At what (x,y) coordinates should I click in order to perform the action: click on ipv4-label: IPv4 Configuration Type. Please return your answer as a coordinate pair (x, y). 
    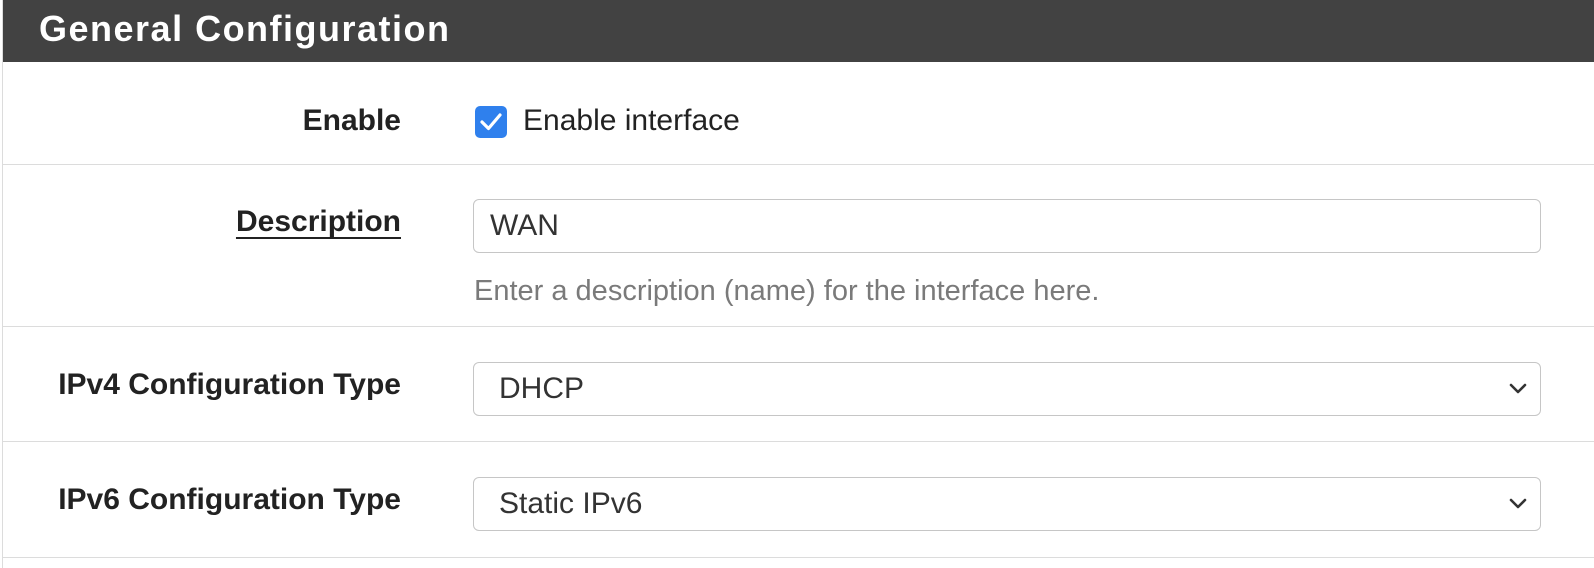
    Looking at the image, I should click on (229, 384).